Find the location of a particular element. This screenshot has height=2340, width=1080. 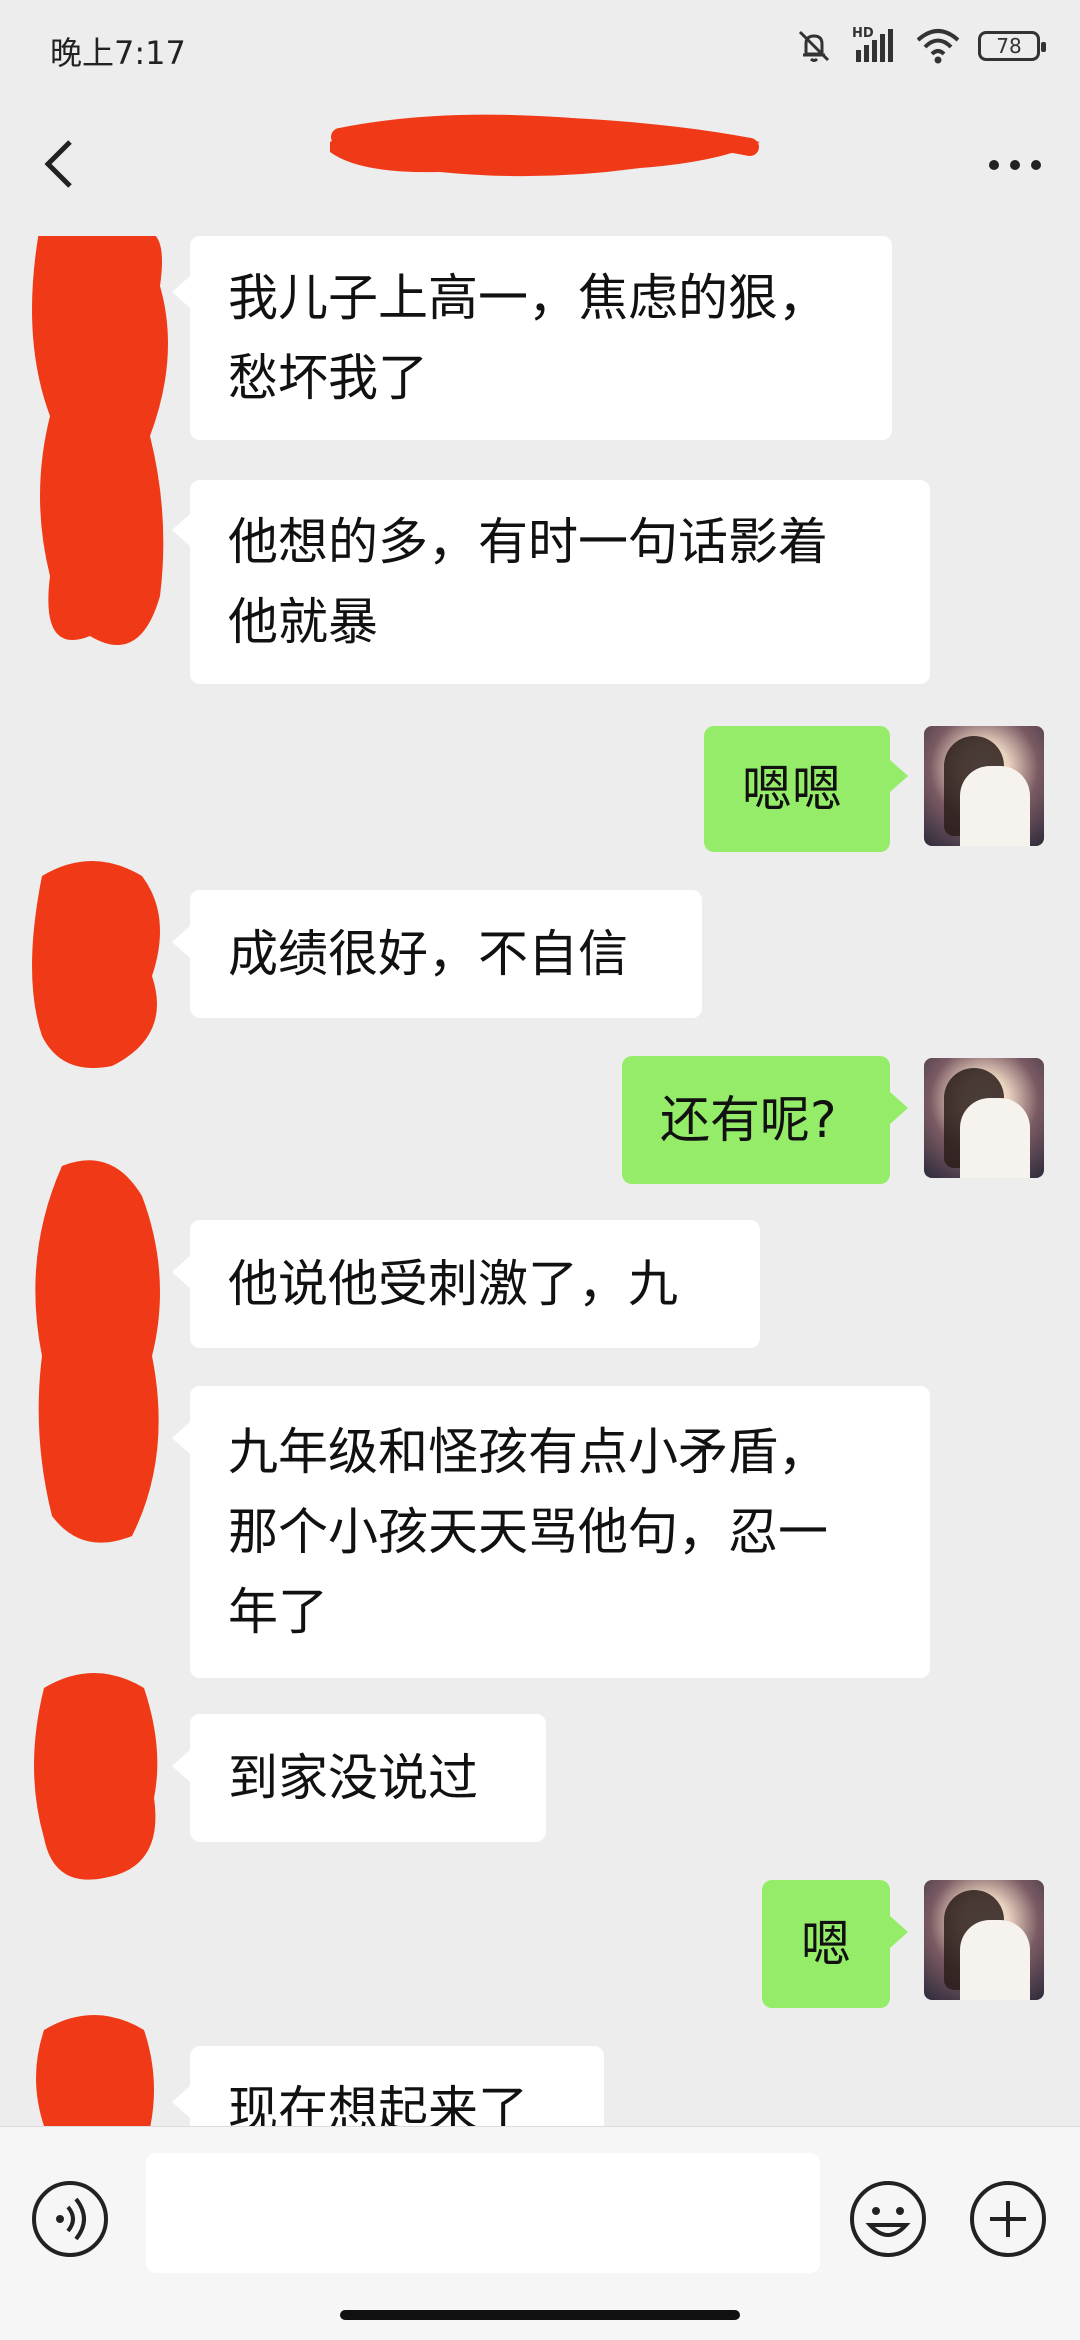

message-bubble: 嗯嗯 is located at coordinates (797, 789).